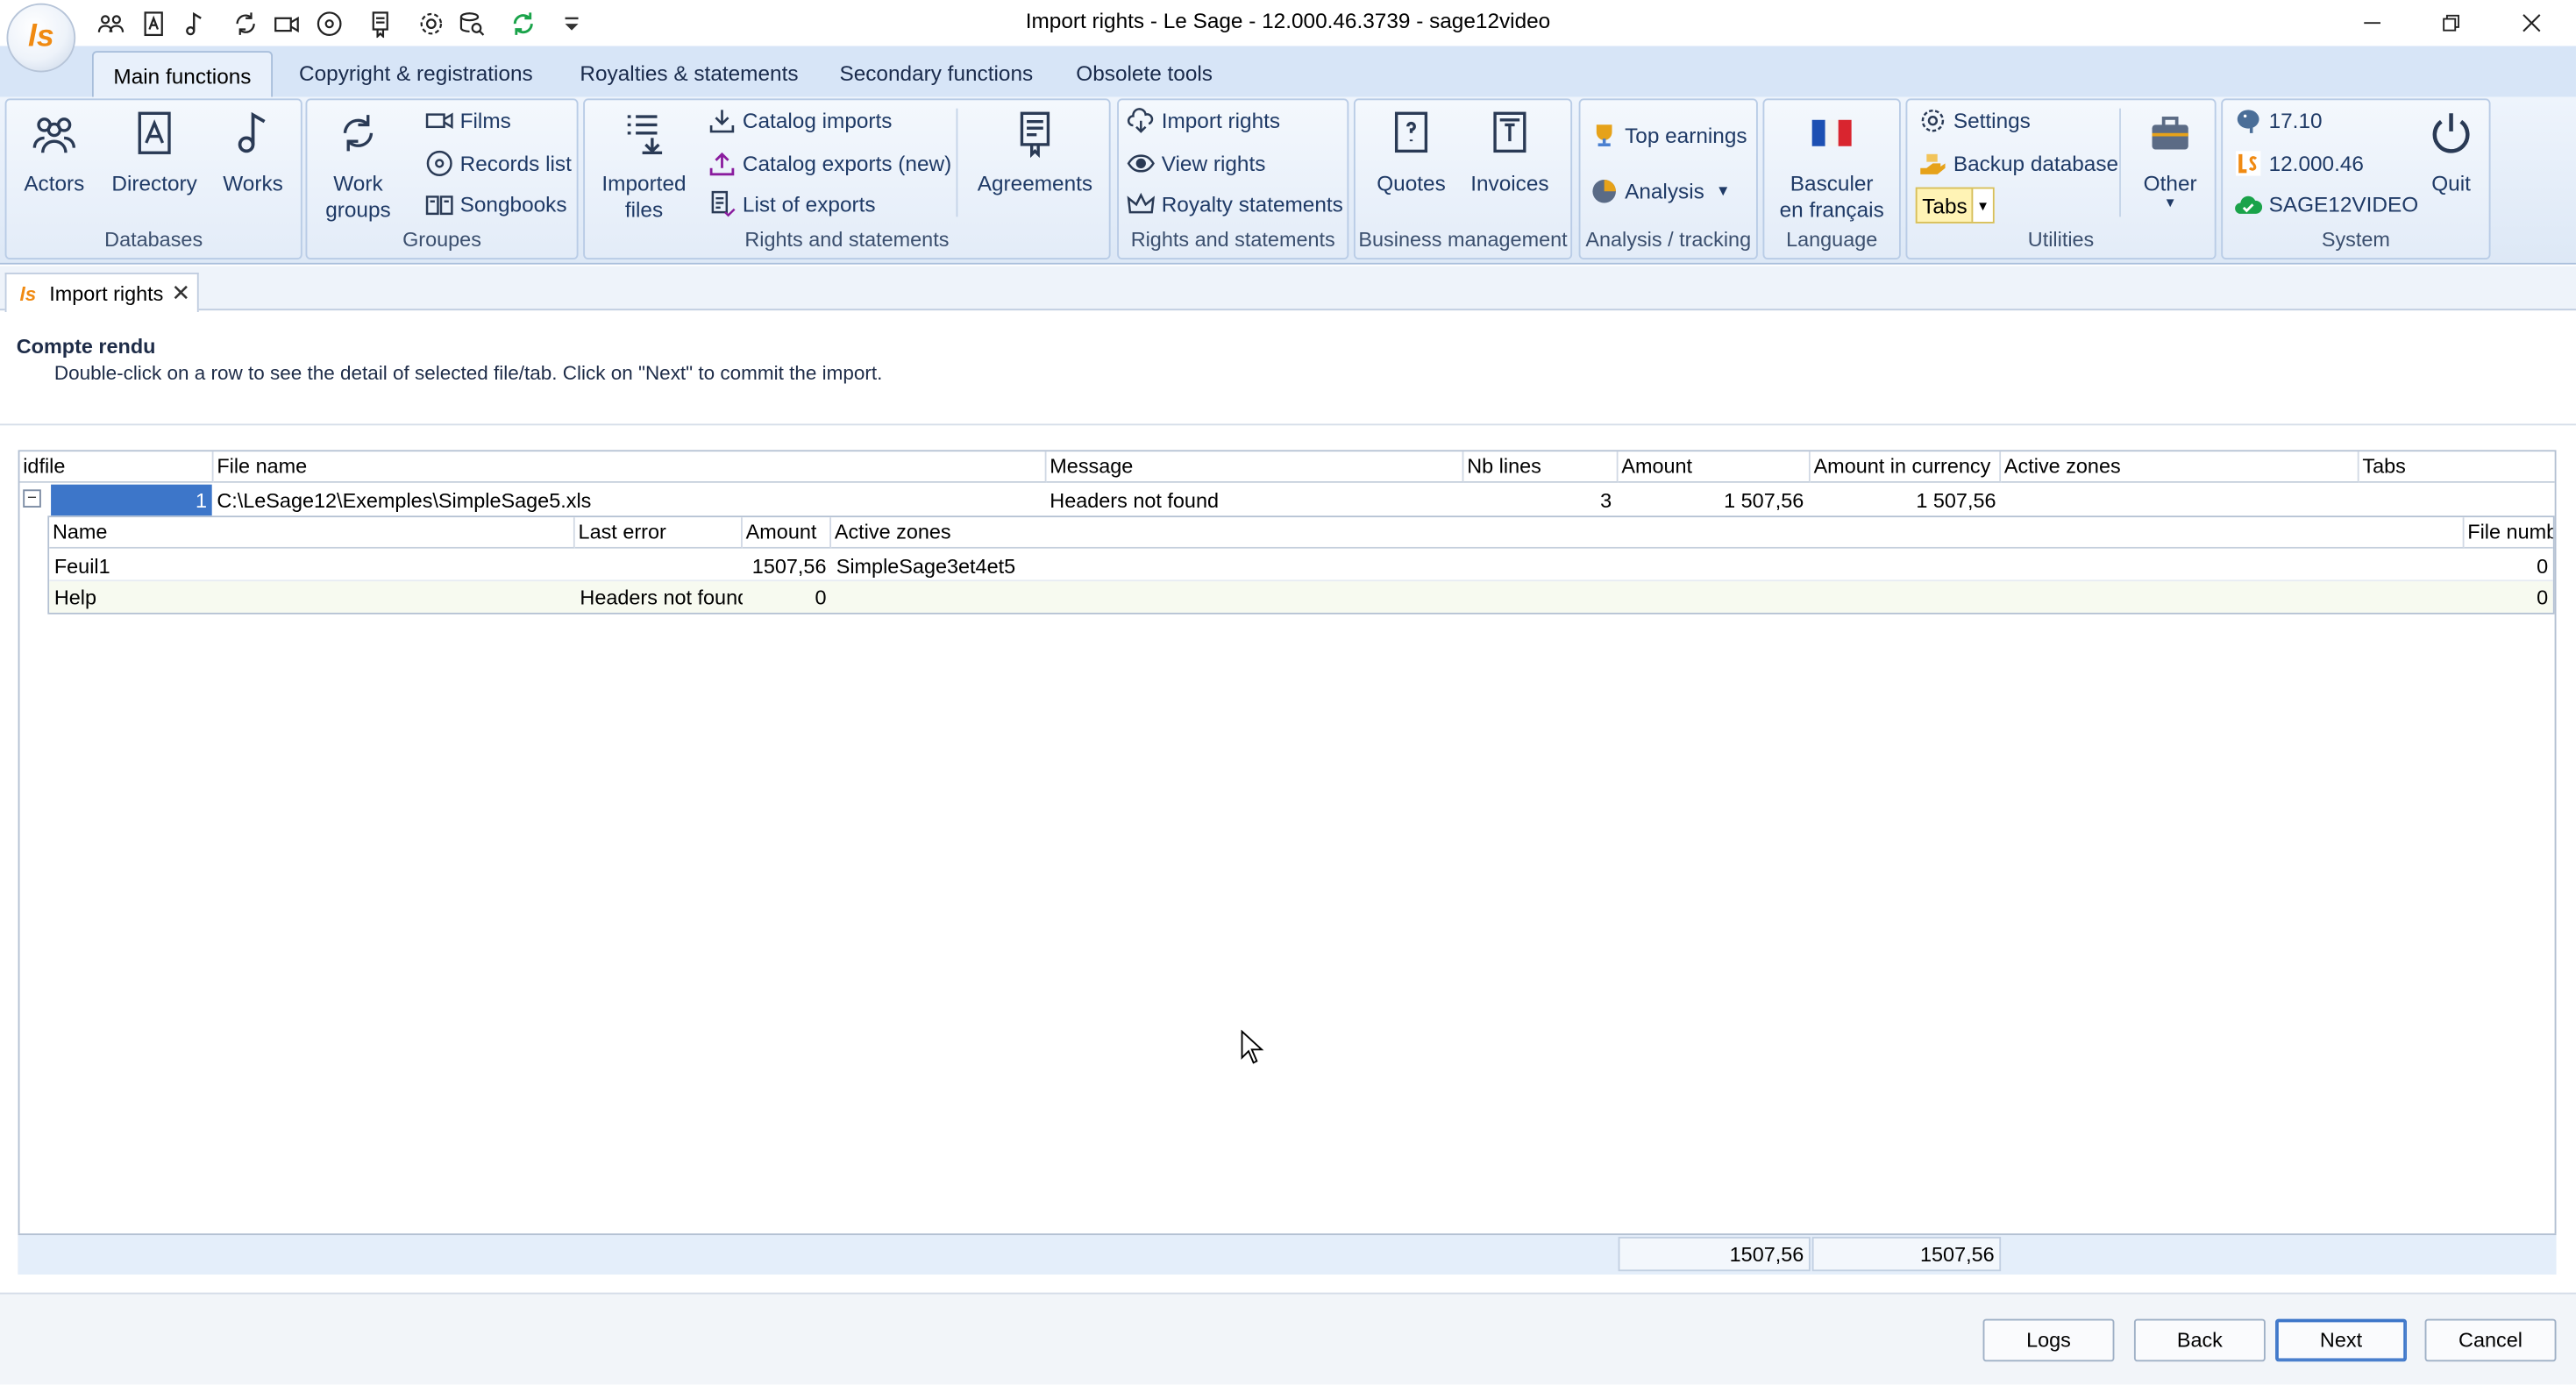  What do you see at coordinates (1660, 191) in the screenshot?
I see `analysis-dropdown: Analysis ▼` at bounding box center [1660, 191].